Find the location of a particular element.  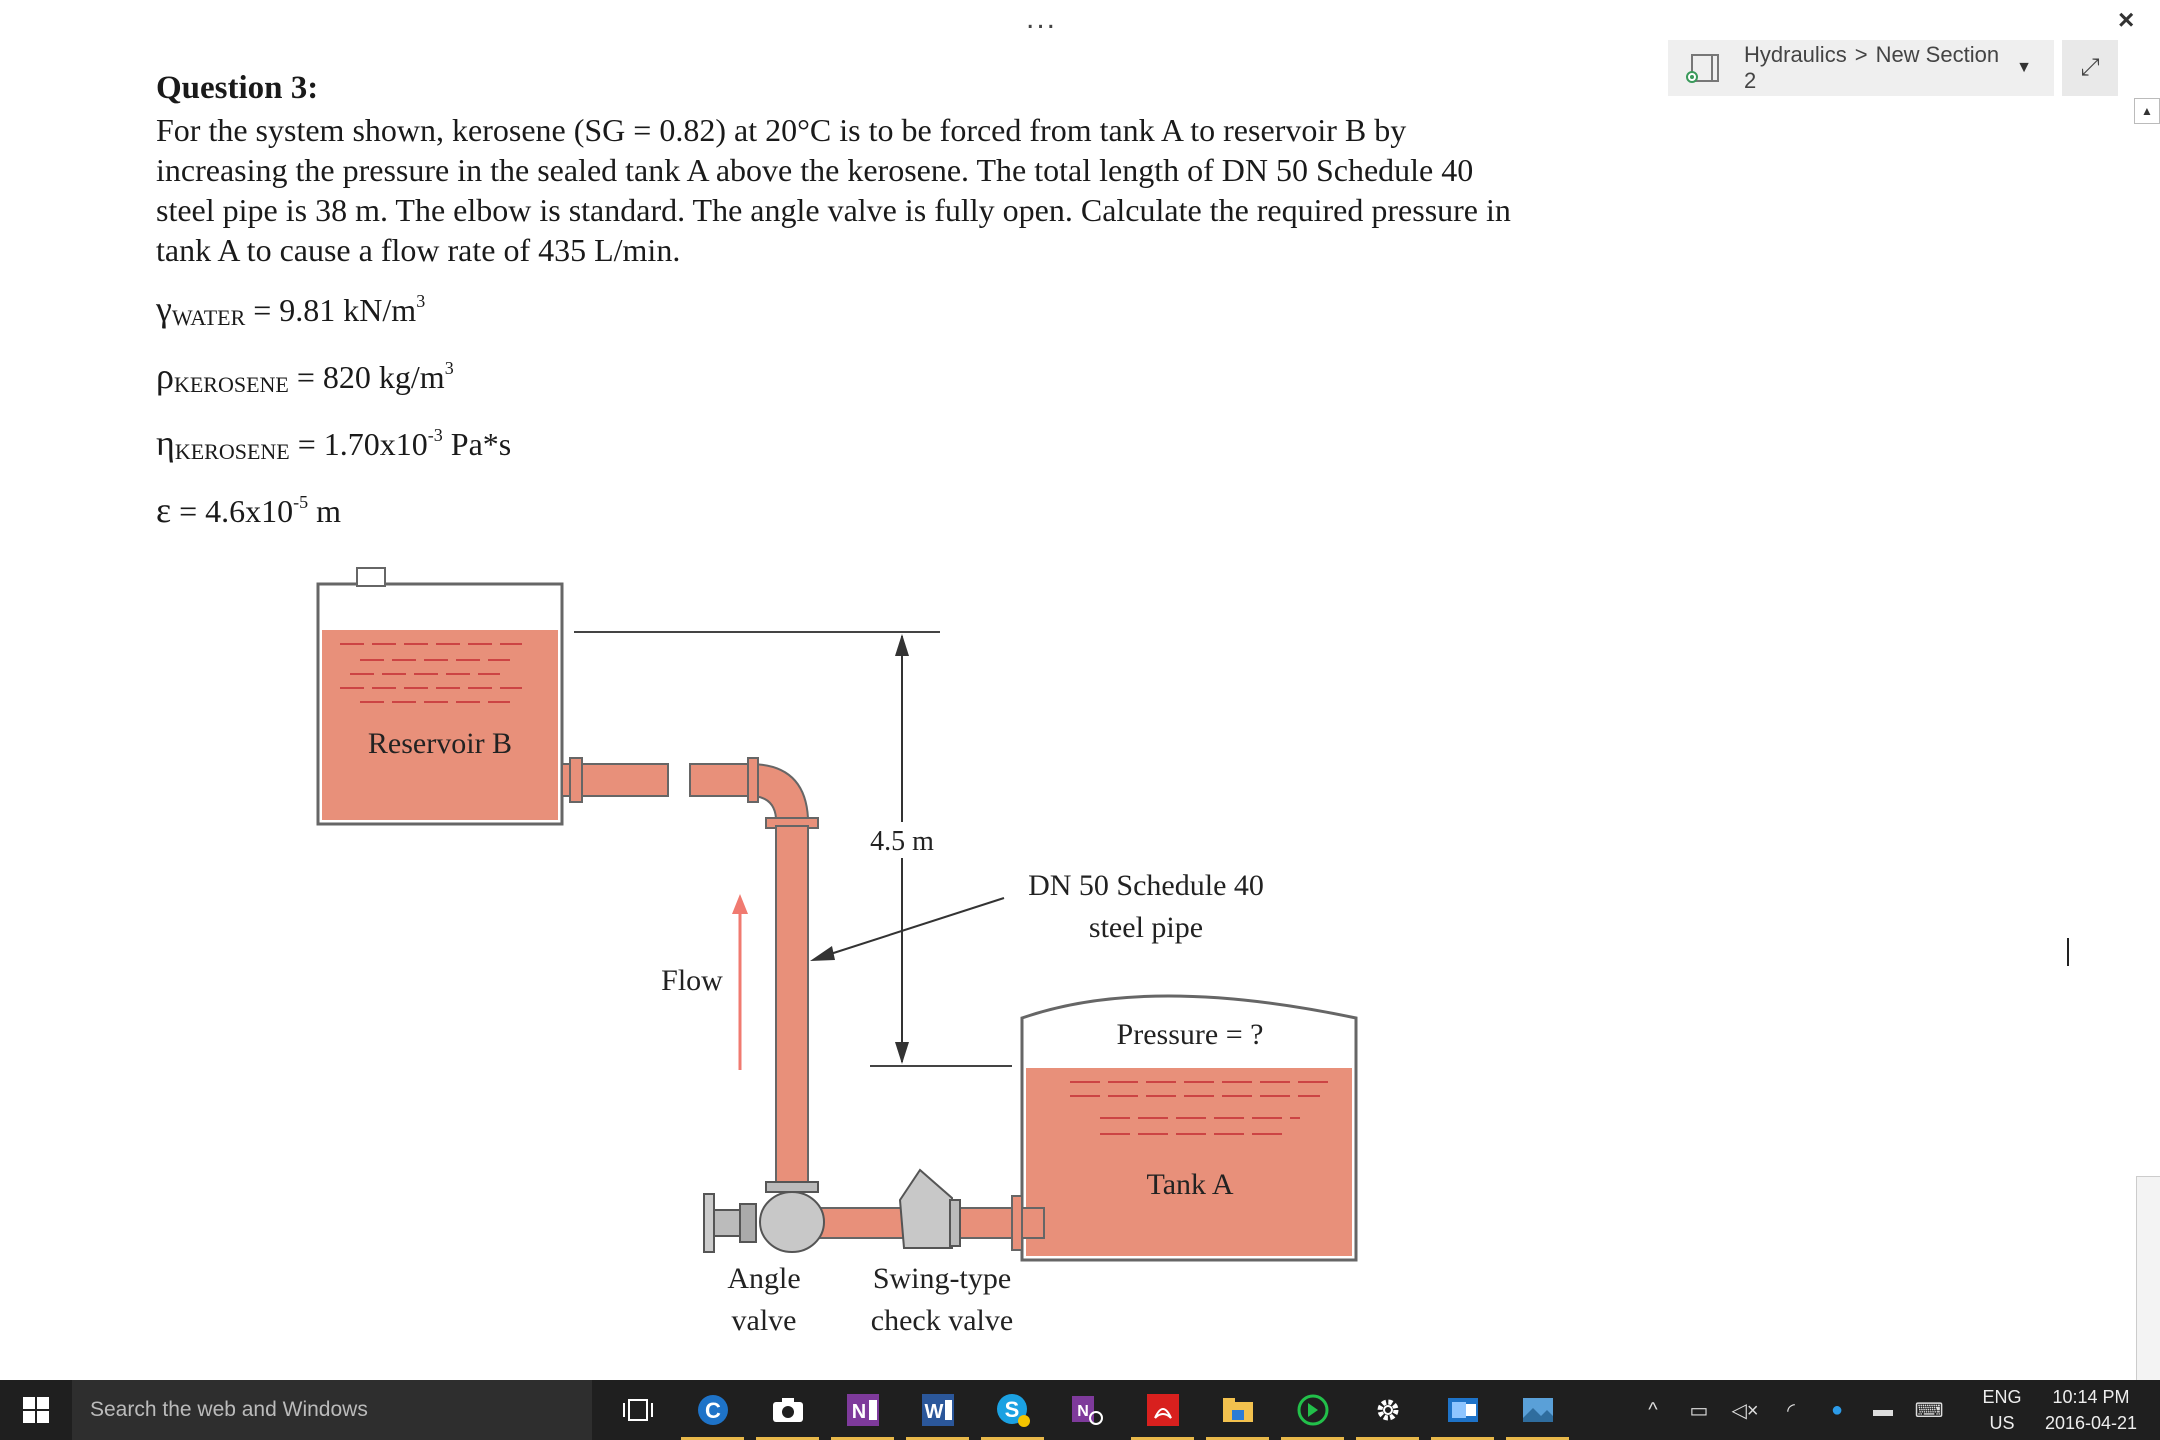

pipe-leader-arrowhead is located at coordinates (822, 953).